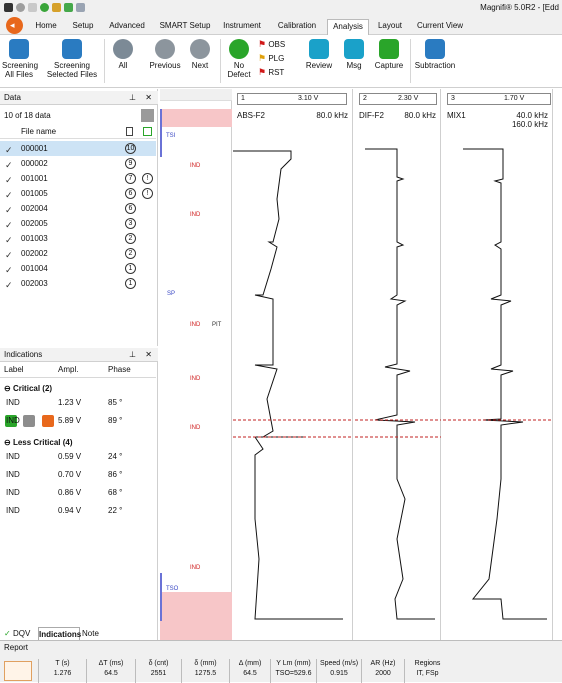  What do you see at coordinates (78, 283) in the screenshot?
I see `file-row: ✓ 002003 1` at bounding box center [78, 283].